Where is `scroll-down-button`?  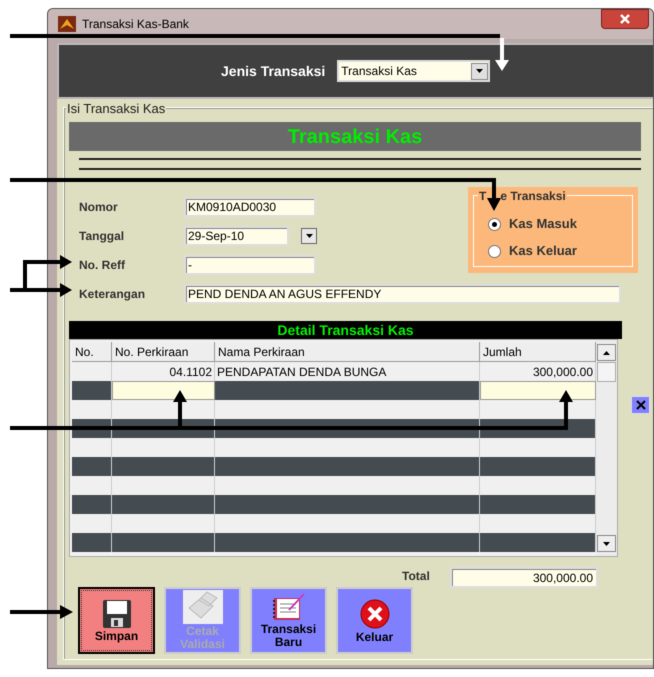 scroll-down-button is located at coordinates (606, 543).